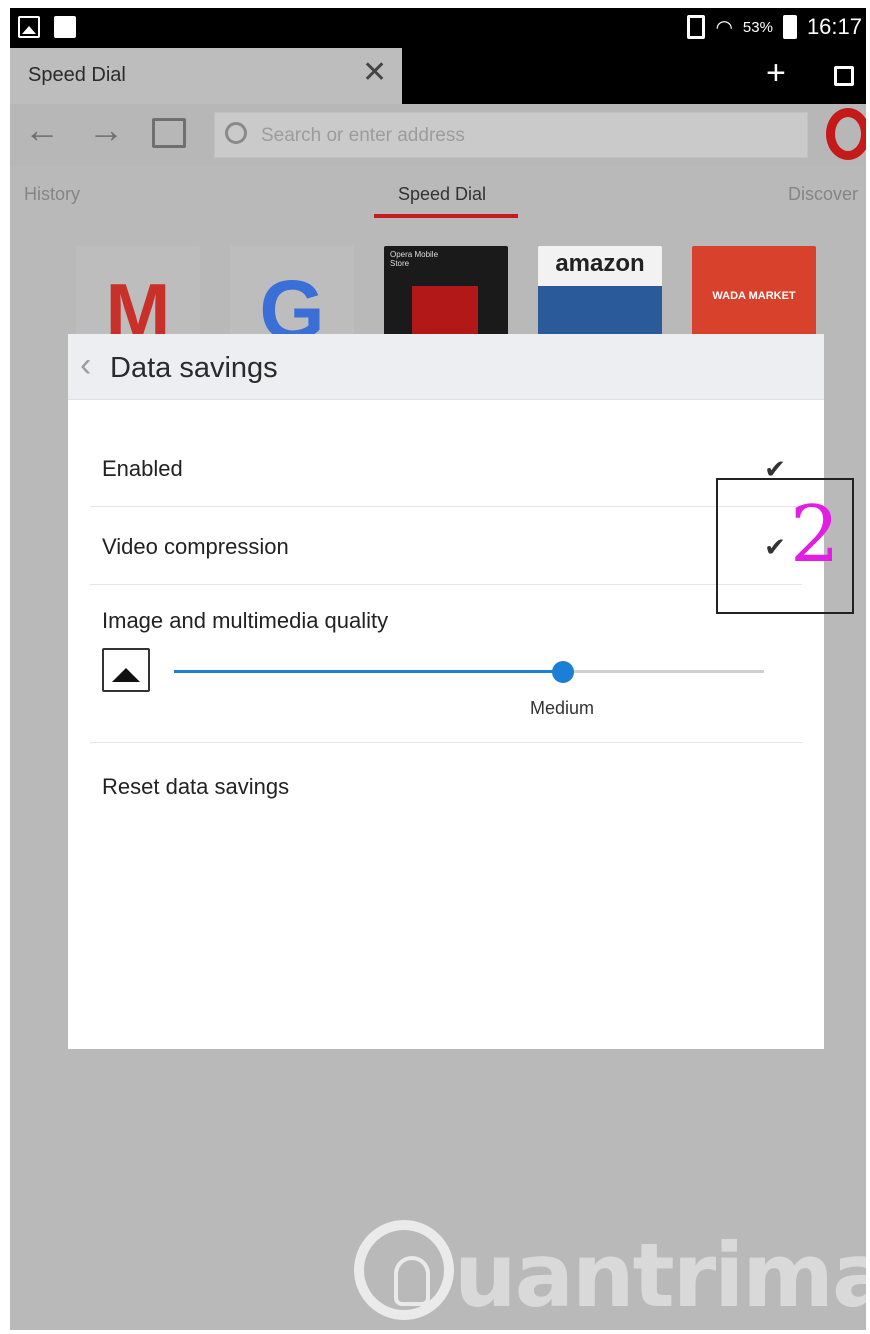 The image size is (870, 1334). Describe the element at coordinates (65, 27) in the screenshot. I see `store-notification-icon` at that location.